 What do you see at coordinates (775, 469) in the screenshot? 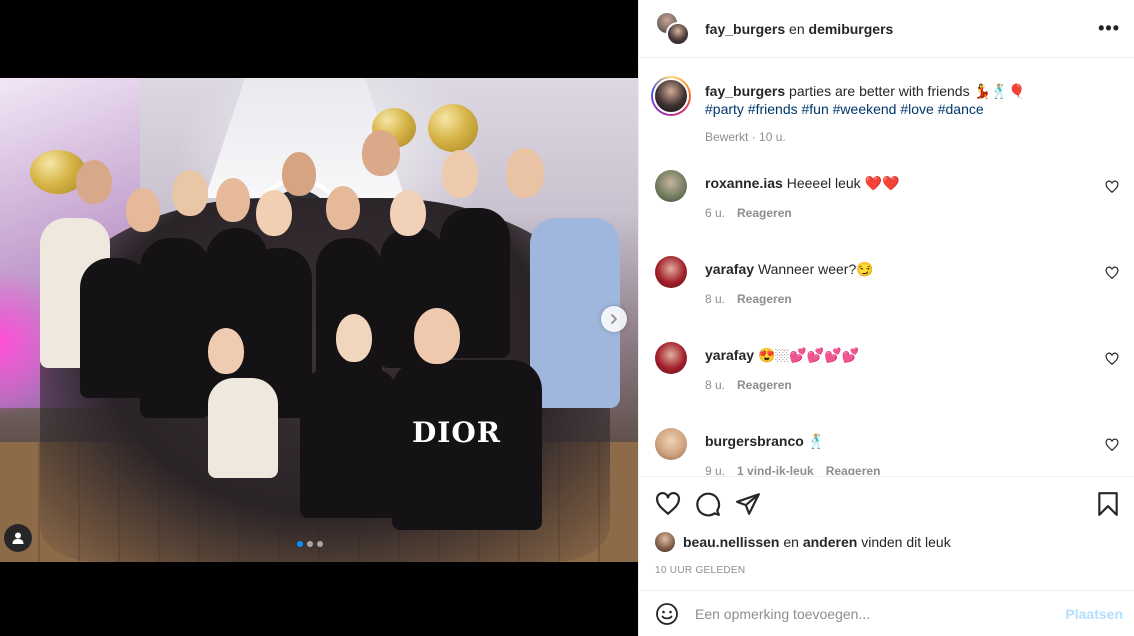
I see `comment-likes: 1 vind-ik-leuk` at bounding box center [775, 469].